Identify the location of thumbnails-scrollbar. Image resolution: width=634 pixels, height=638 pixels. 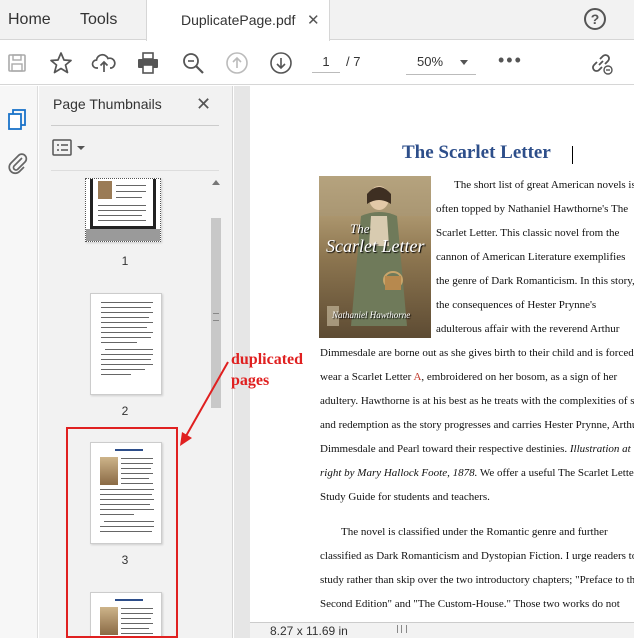
(216, 407).